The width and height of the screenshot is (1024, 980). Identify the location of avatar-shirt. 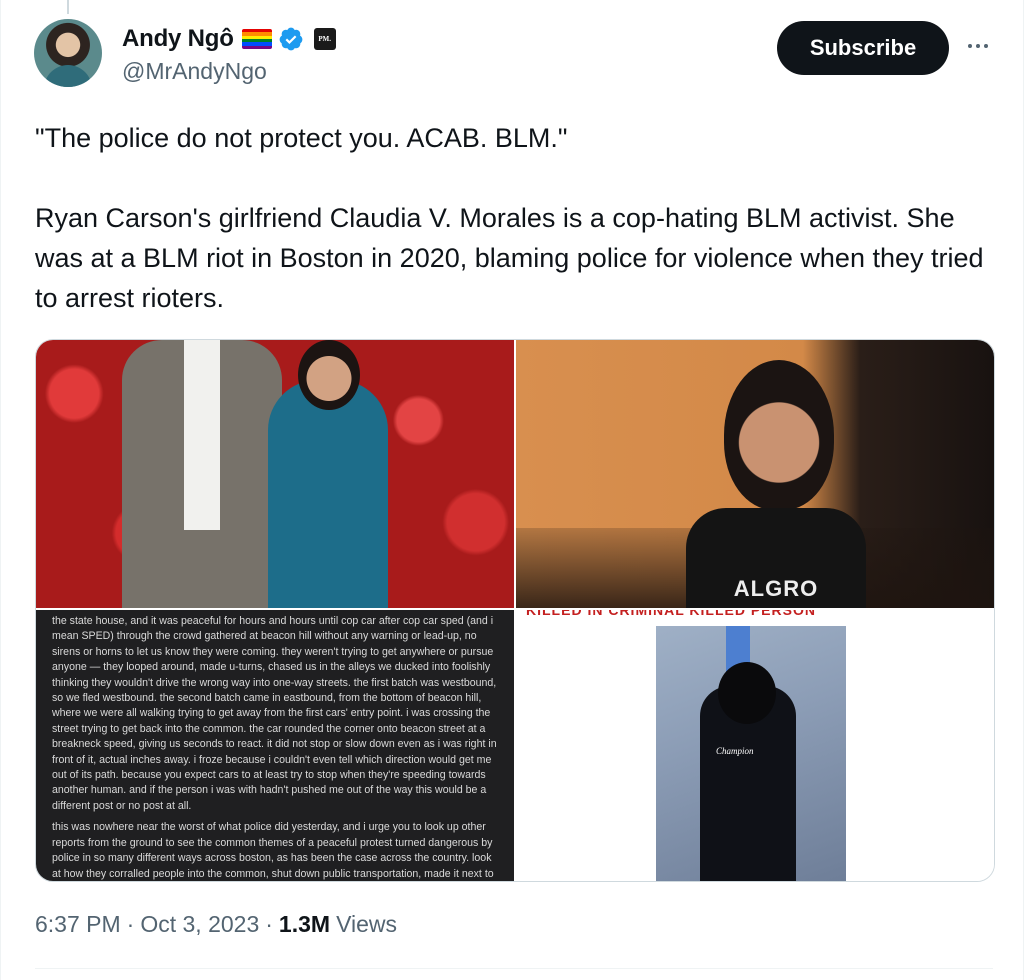
(68, 76).